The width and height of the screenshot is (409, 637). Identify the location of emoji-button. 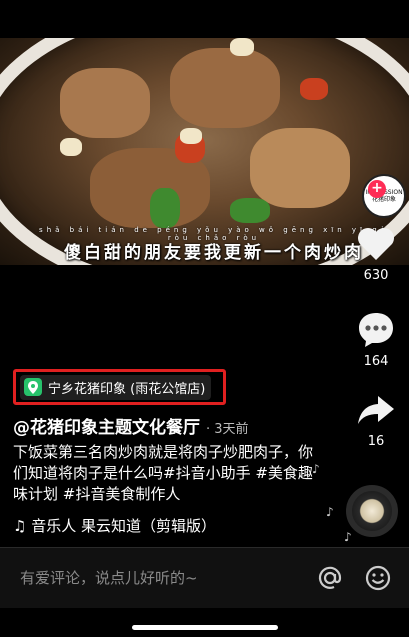
(378, 578).